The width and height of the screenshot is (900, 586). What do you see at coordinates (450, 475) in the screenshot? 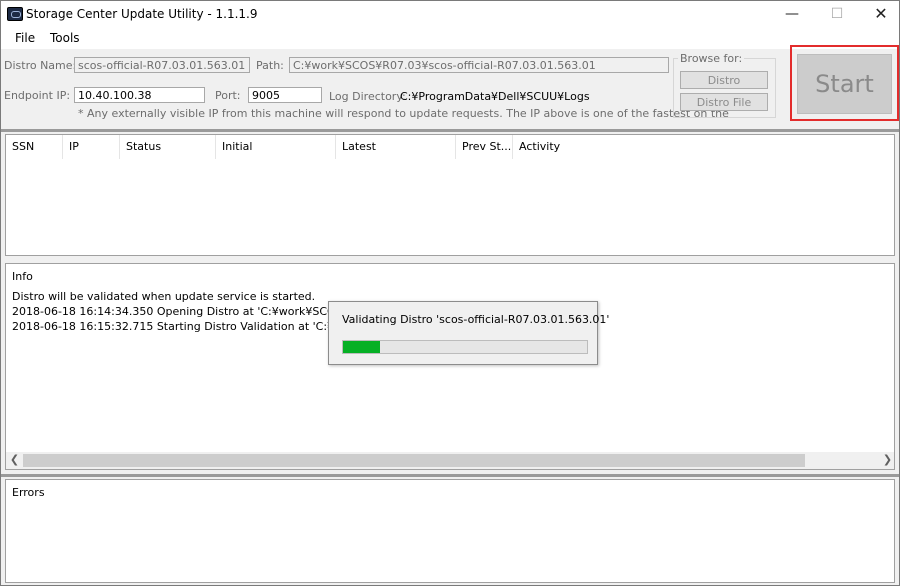
I see `bottom-separator` at bounding box center [450, 475].